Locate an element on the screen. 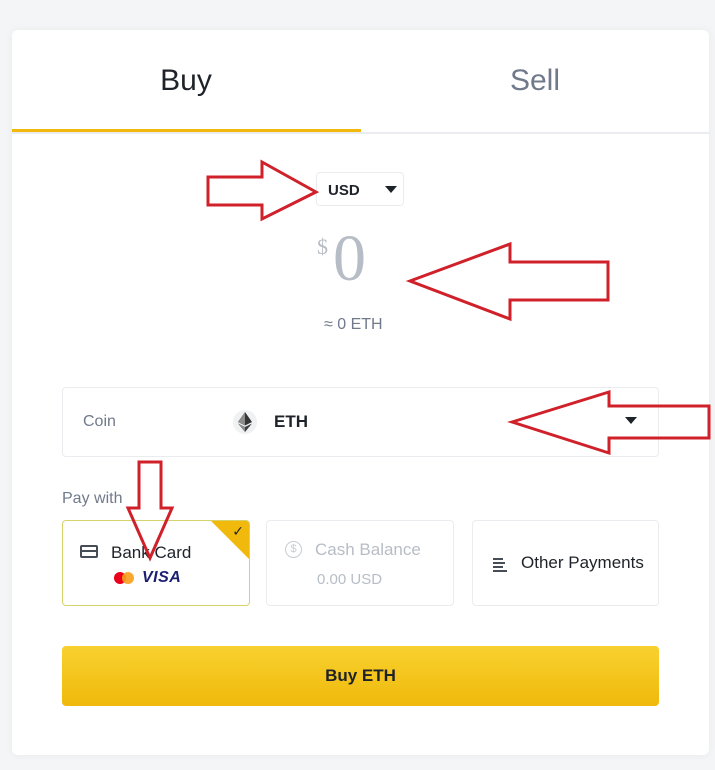 This screenshot has height=770, width=715. annotation-arrow-coin is located at coordinates (608, 422).